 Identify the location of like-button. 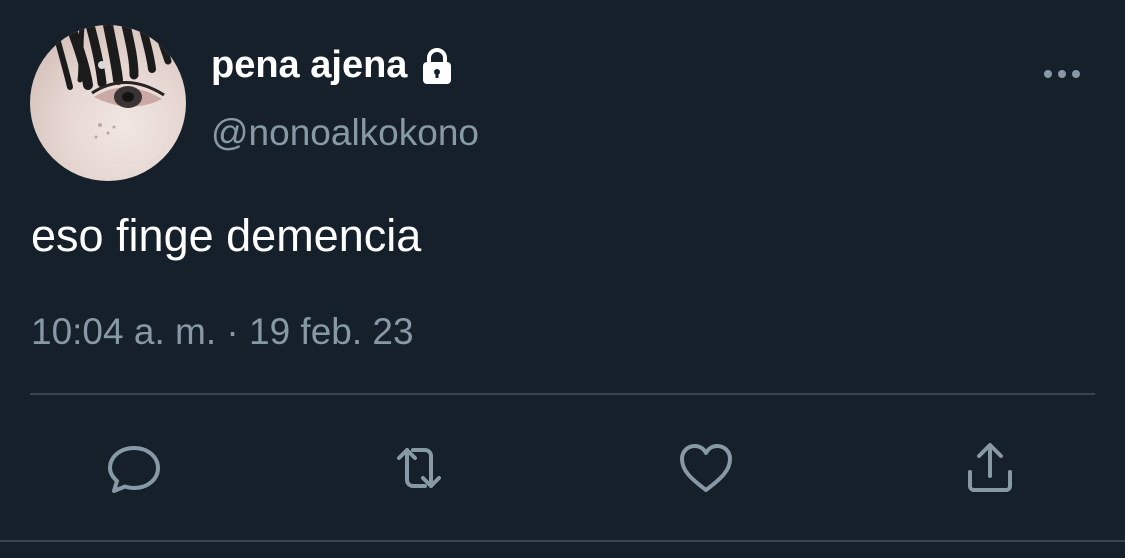
(706, 468).